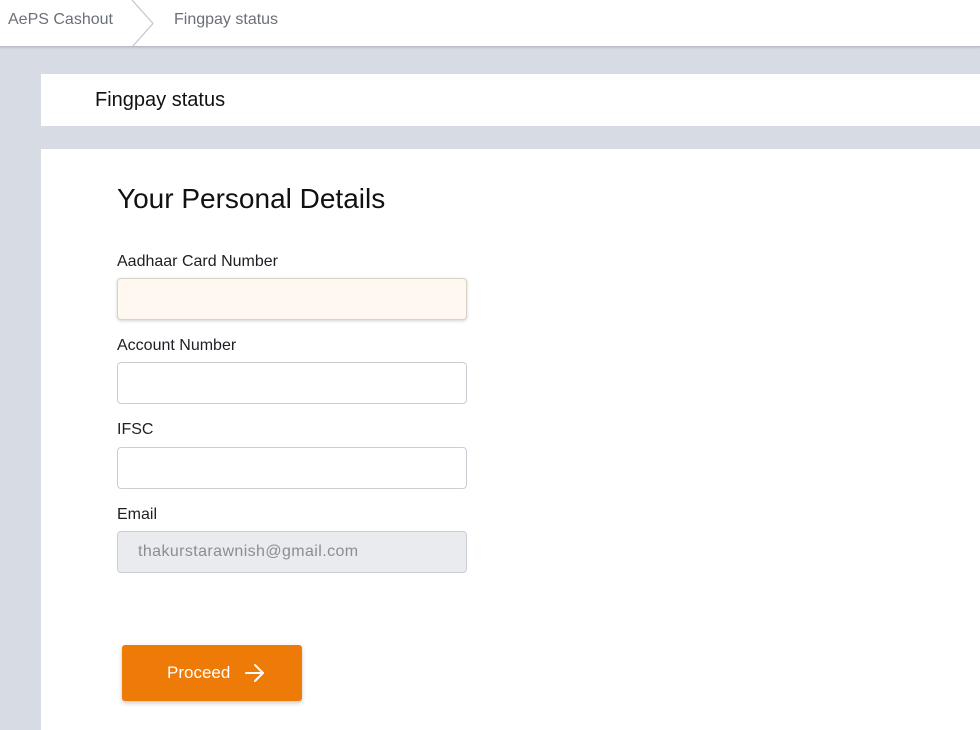  What do you see at coordinates (254, 673) in the screenshot?
I see `arrow-right-icon` at bounding box center [254, 673].